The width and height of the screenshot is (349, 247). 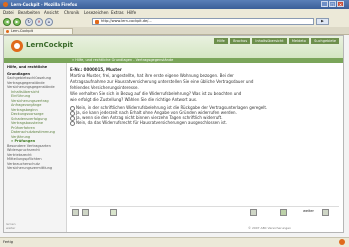 I want to click on help-button, so click(x=113, y=212).